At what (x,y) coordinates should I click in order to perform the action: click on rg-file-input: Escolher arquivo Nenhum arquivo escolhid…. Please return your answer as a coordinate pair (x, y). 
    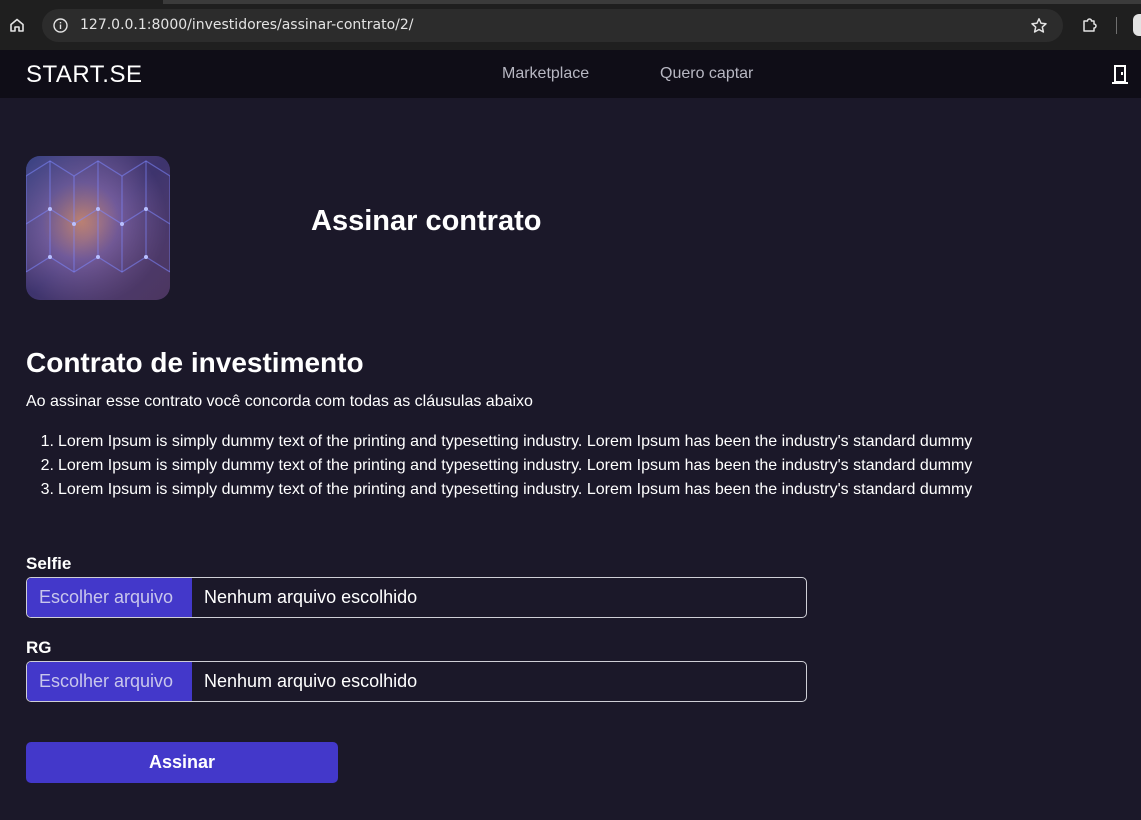
    Looking at the image, I should click on (416, 681).